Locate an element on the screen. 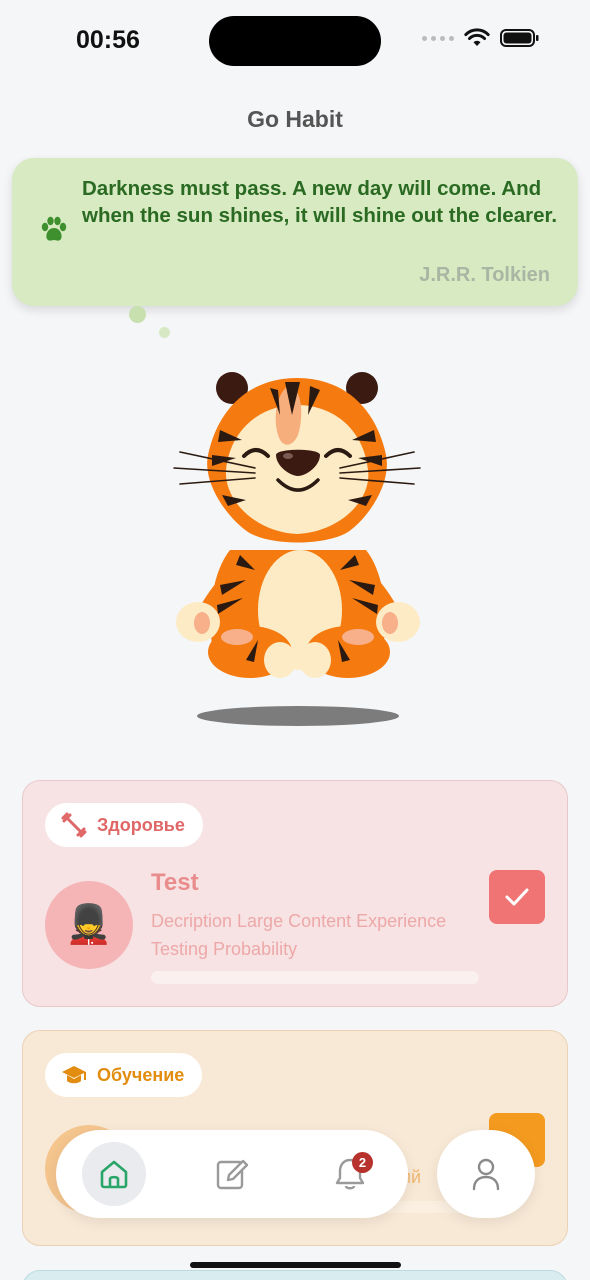 This screenshot has height=1280, width=590. nav-home is located at coordinates (114, 1174).